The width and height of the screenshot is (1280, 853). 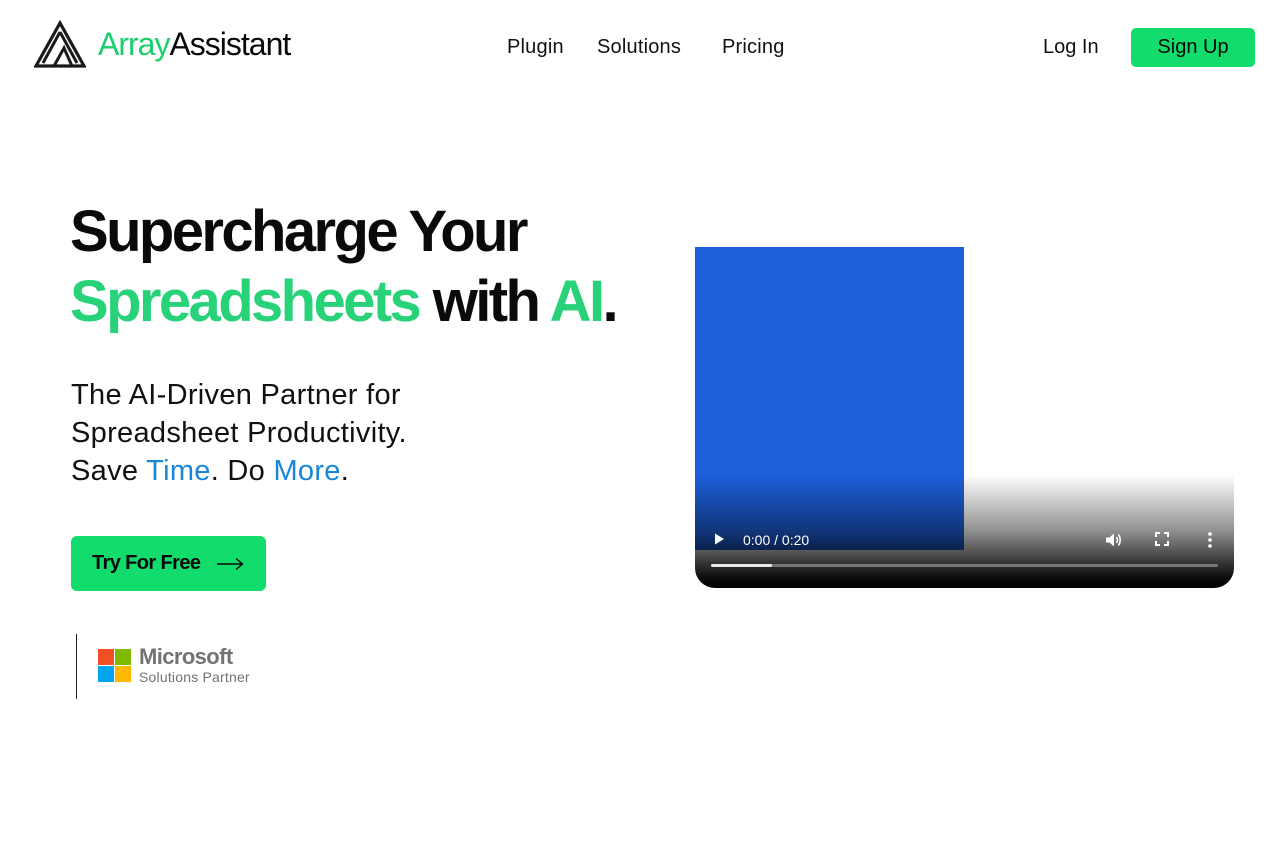 I want to click on nav-solutions: Solutions, so click(x=639, y=47).